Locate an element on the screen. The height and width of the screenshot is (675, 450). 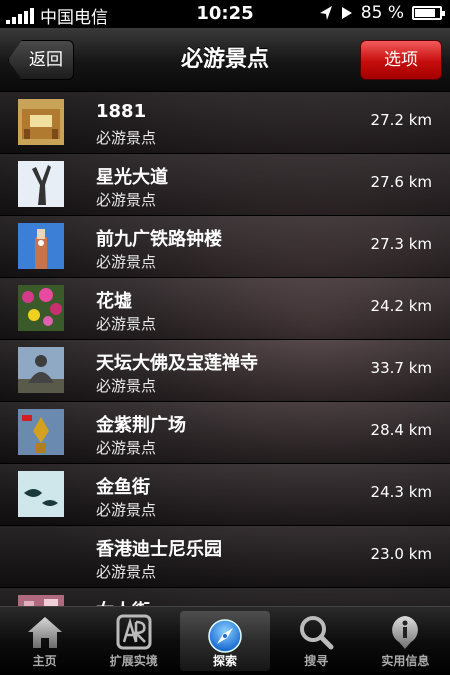
list-item: 前九广铁路钟楼 必游景点 27.3 km is located at coordinates (225, 247).